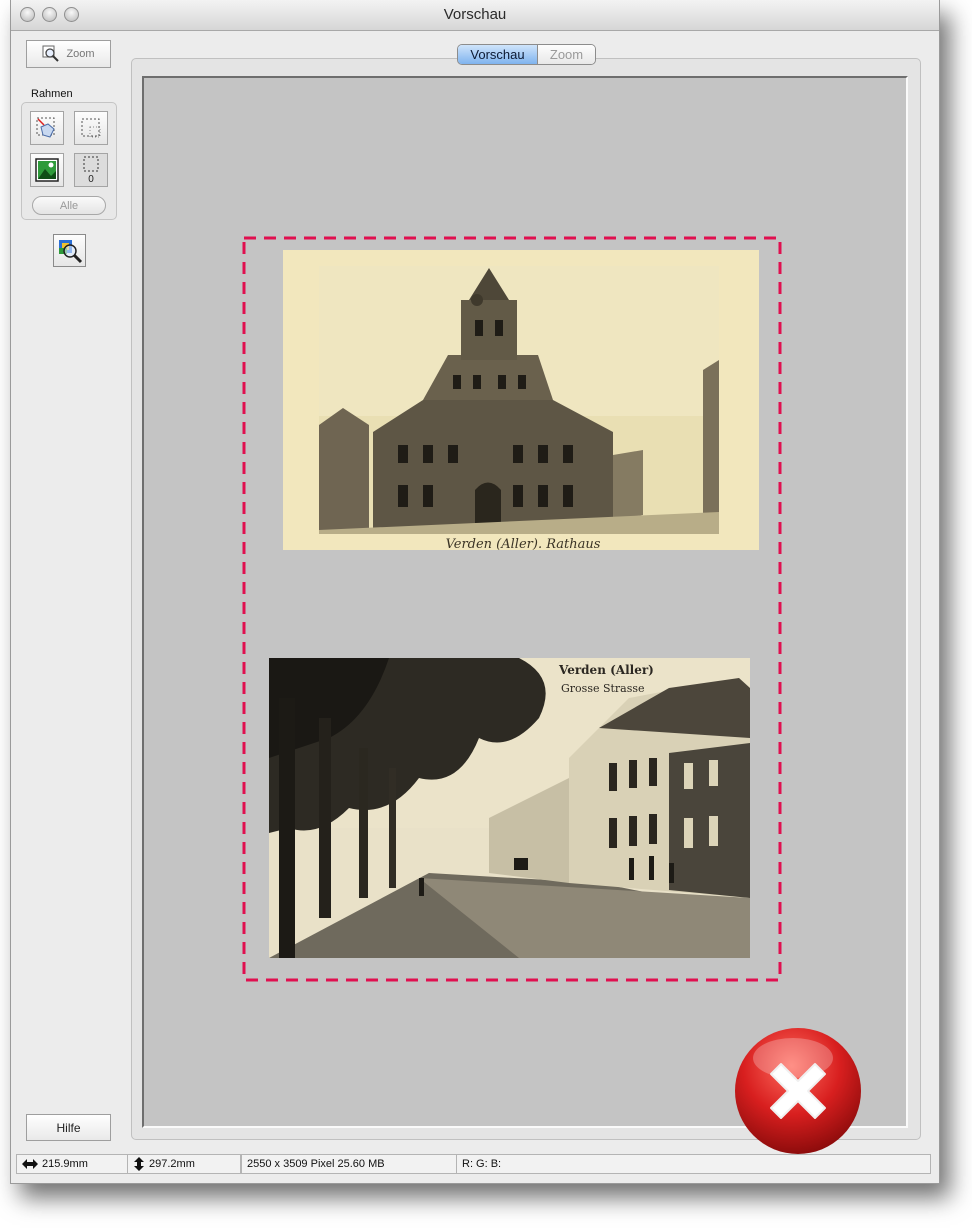  Describe the element at coordinates (51, 53) in the screenshot. I see `magnifier-icon` at that location.